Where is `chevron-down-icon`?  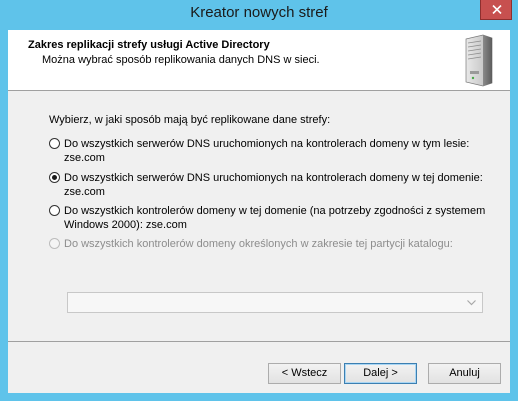 chevron-down-icon is located at coordinates (471, 303).